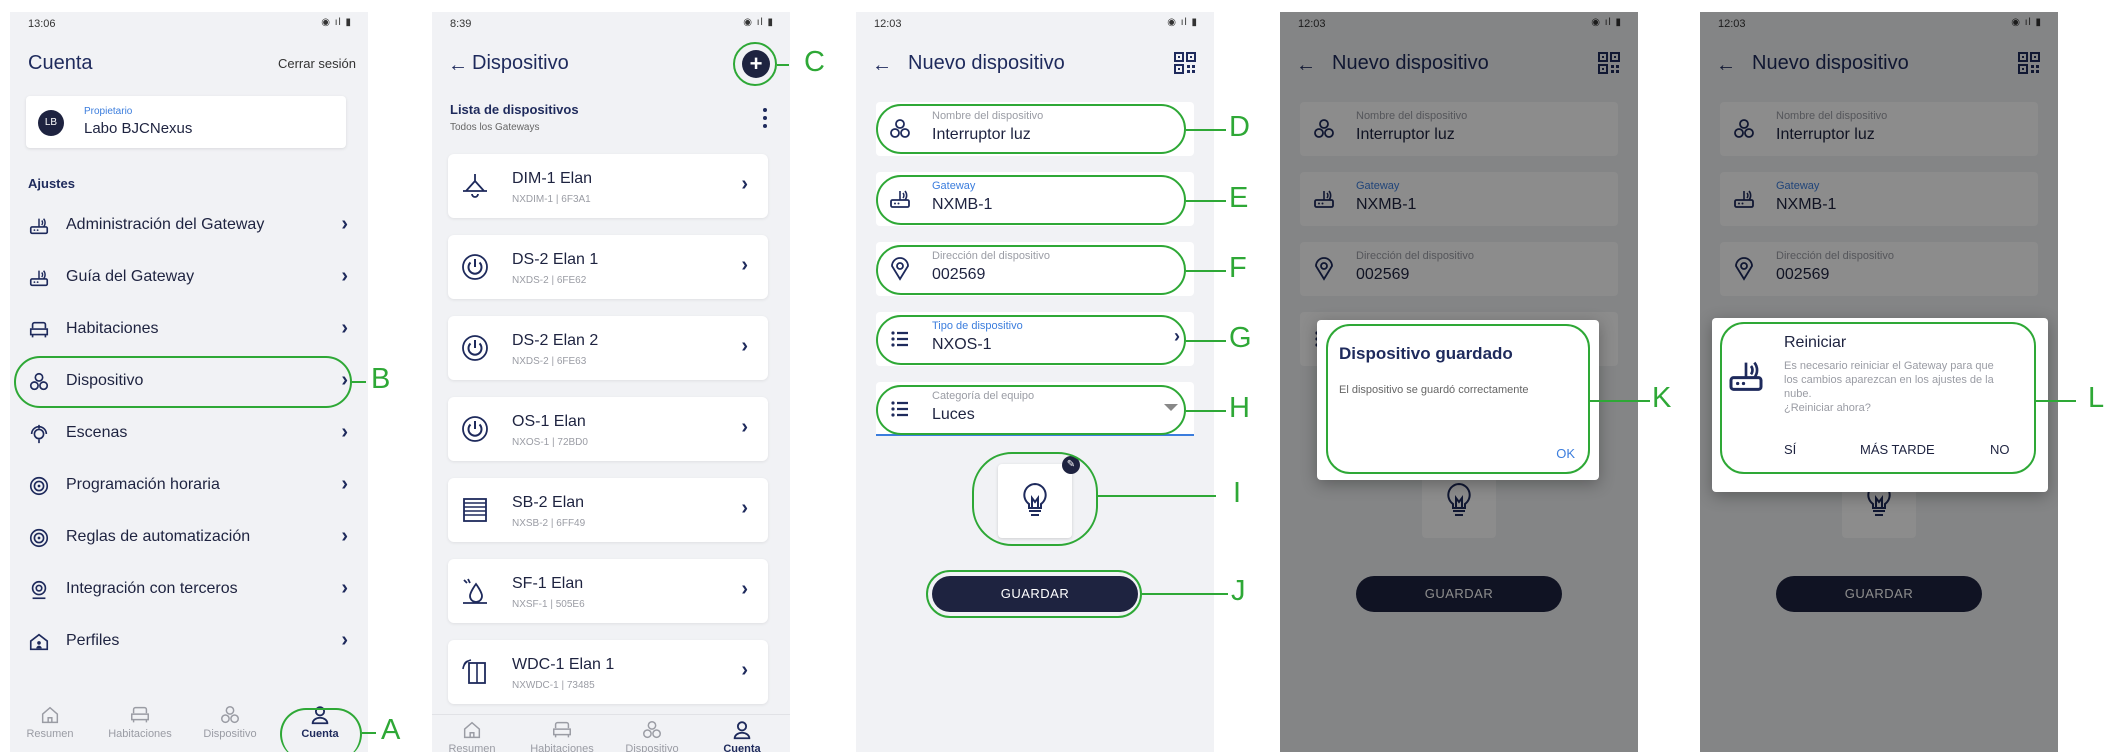 This screenshot has width=2107, height=752. I want to click on gateway-field: Gateway NXMB-1, so click(1035, 199).